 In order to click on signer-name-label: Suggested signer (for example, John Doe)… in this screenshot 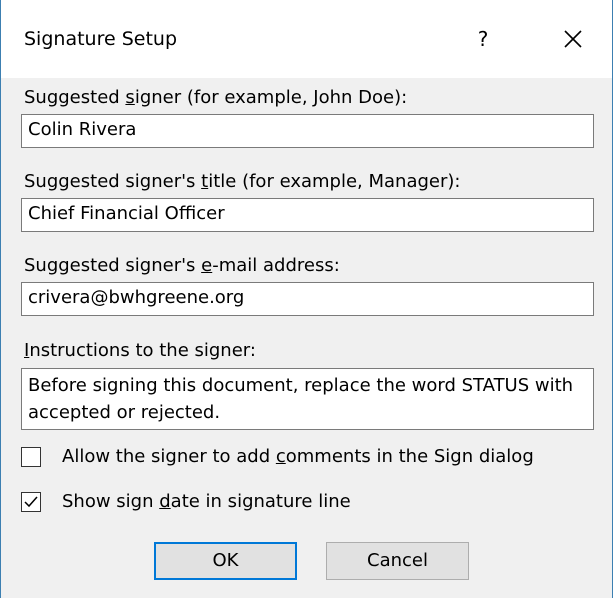, I will do `click(216, 97)`.